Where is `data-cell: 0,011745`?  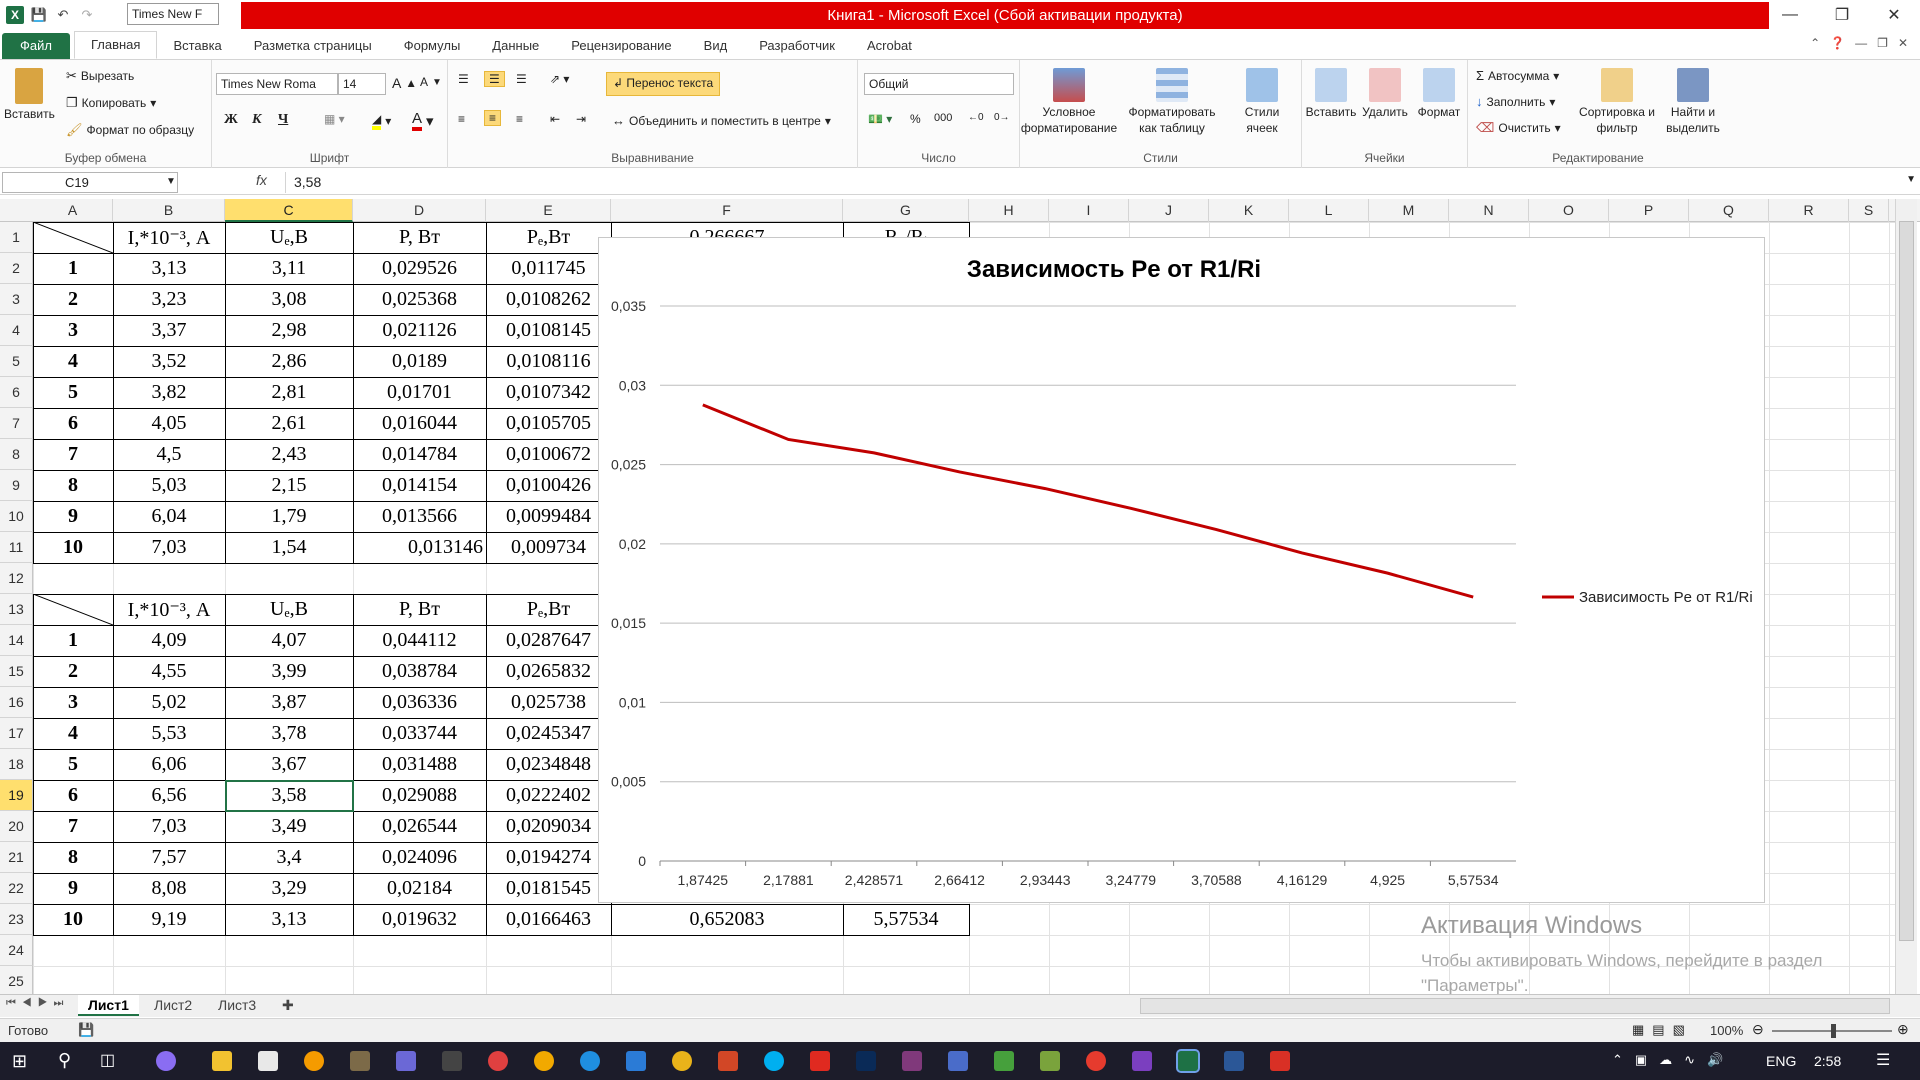
data-cell: 0,011745 is located at coordinates (548, 268).